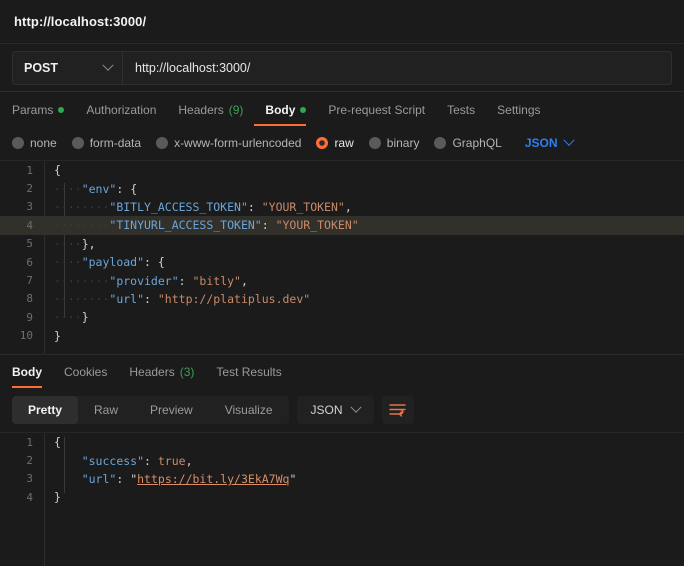  What do you see at coordinates (342, 22) in the screenshot?
I see `window-title-bar: http://localhost:3000/` at bounding box center [342, 22].